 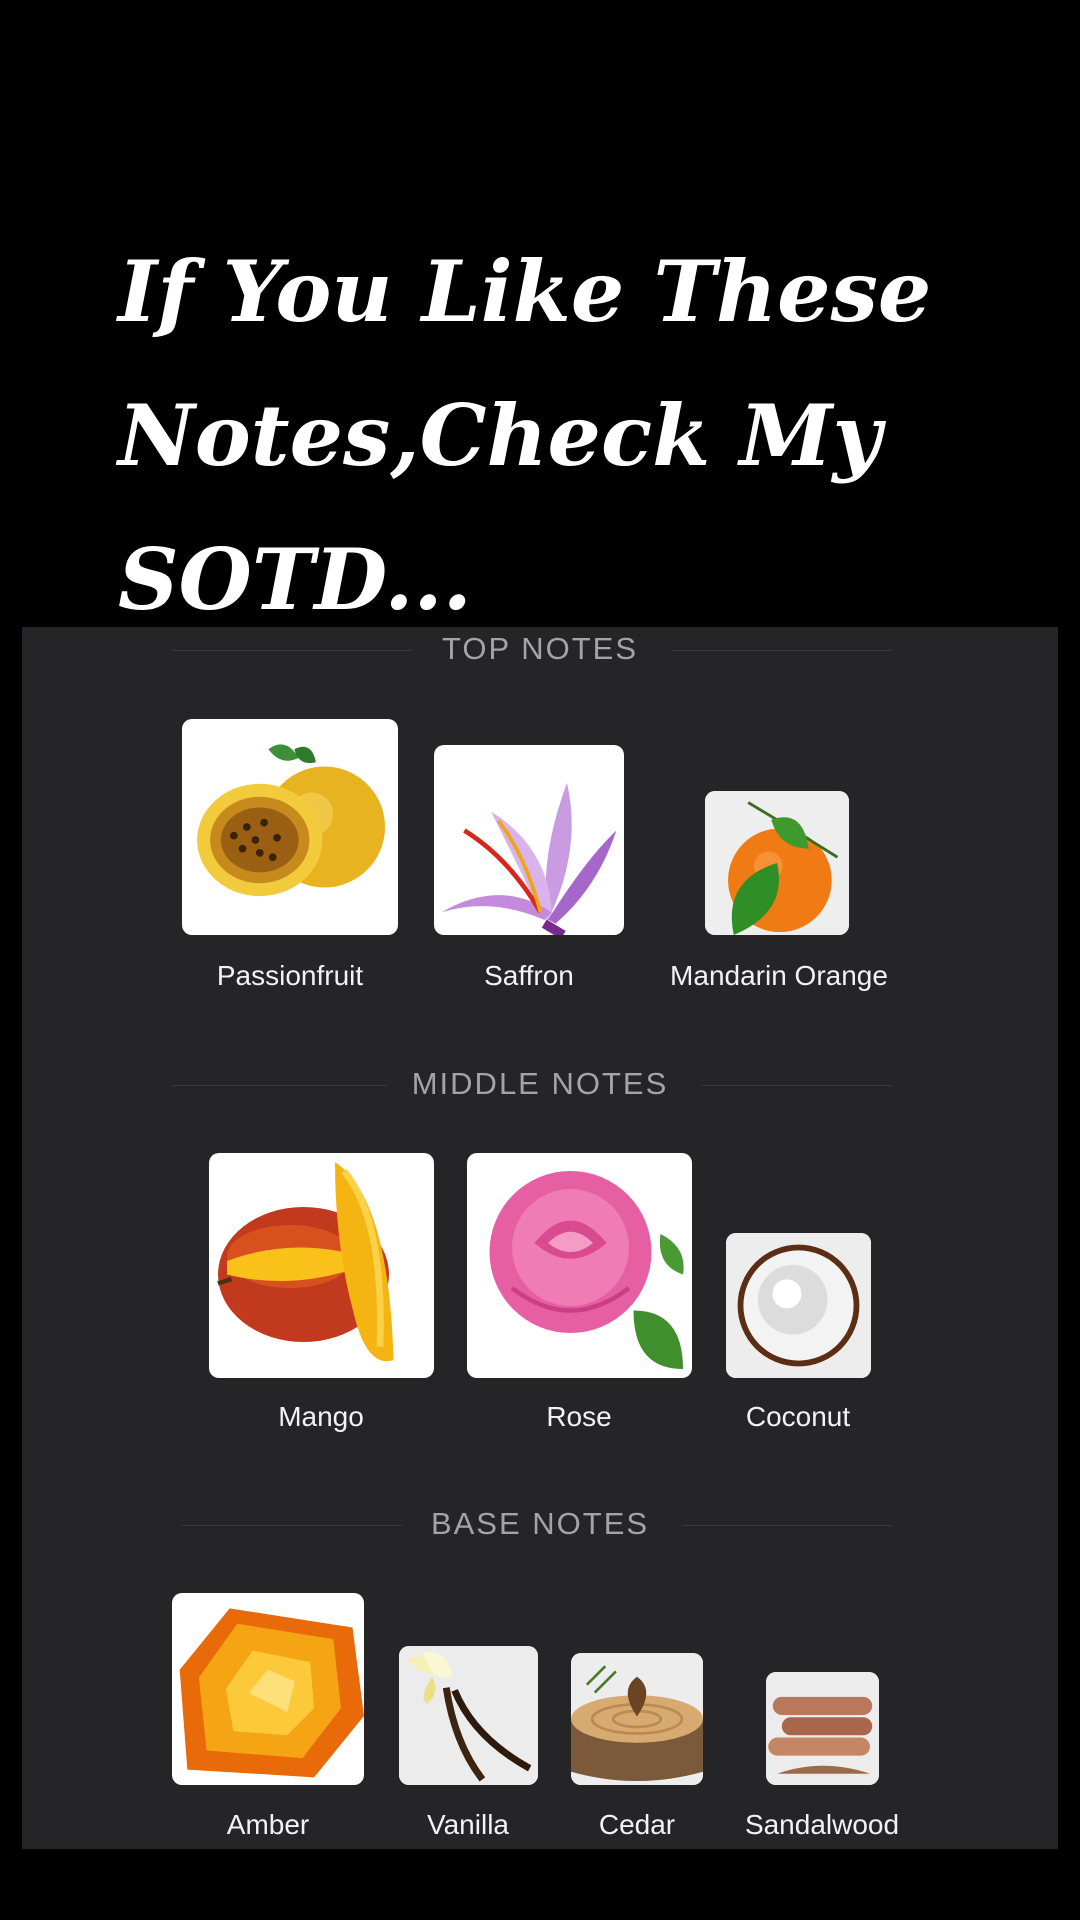 What do you see at coordinates (798, 1305) in the screenshot?
I see `coconut-icon` at bounding box center [798, 1305].